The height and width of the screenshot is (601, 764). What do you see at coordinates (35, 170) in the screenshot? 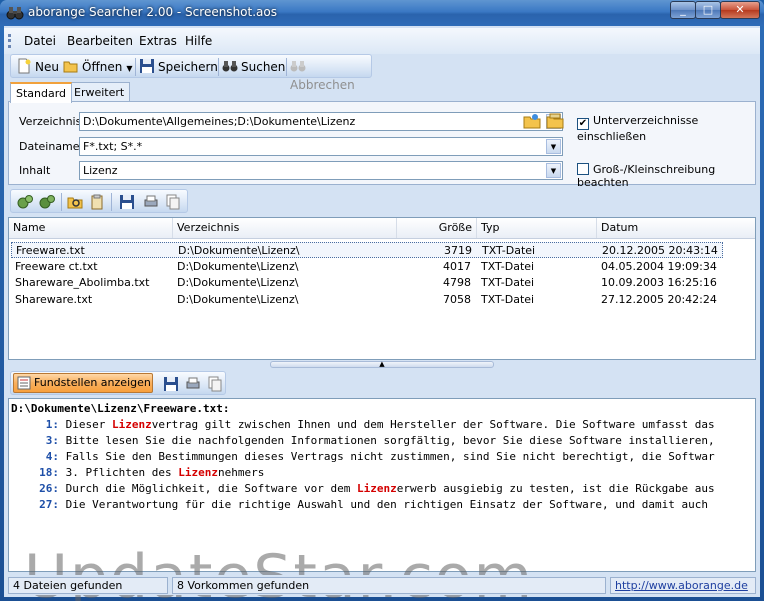
I see `content-label: Inhalt` at bounding box center [35, 170].